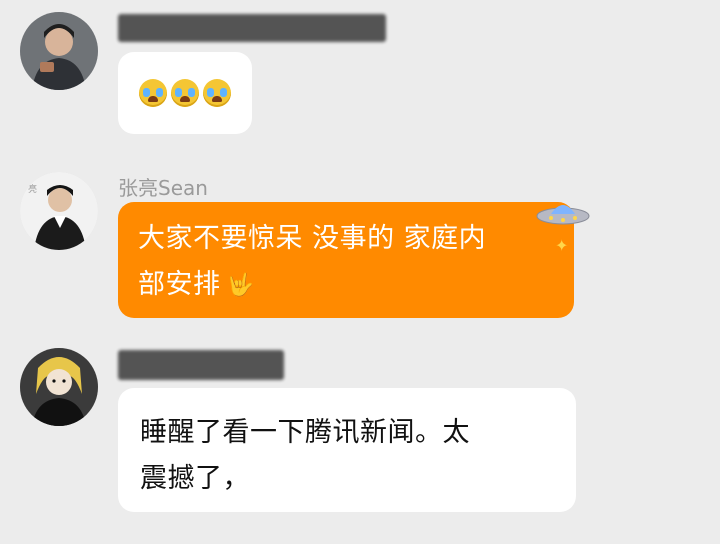 The image size is (720, 544). Describe the element at coordinates (59, 211) in the screenshot. I see `avatar-sender-2: 亮` at that location.